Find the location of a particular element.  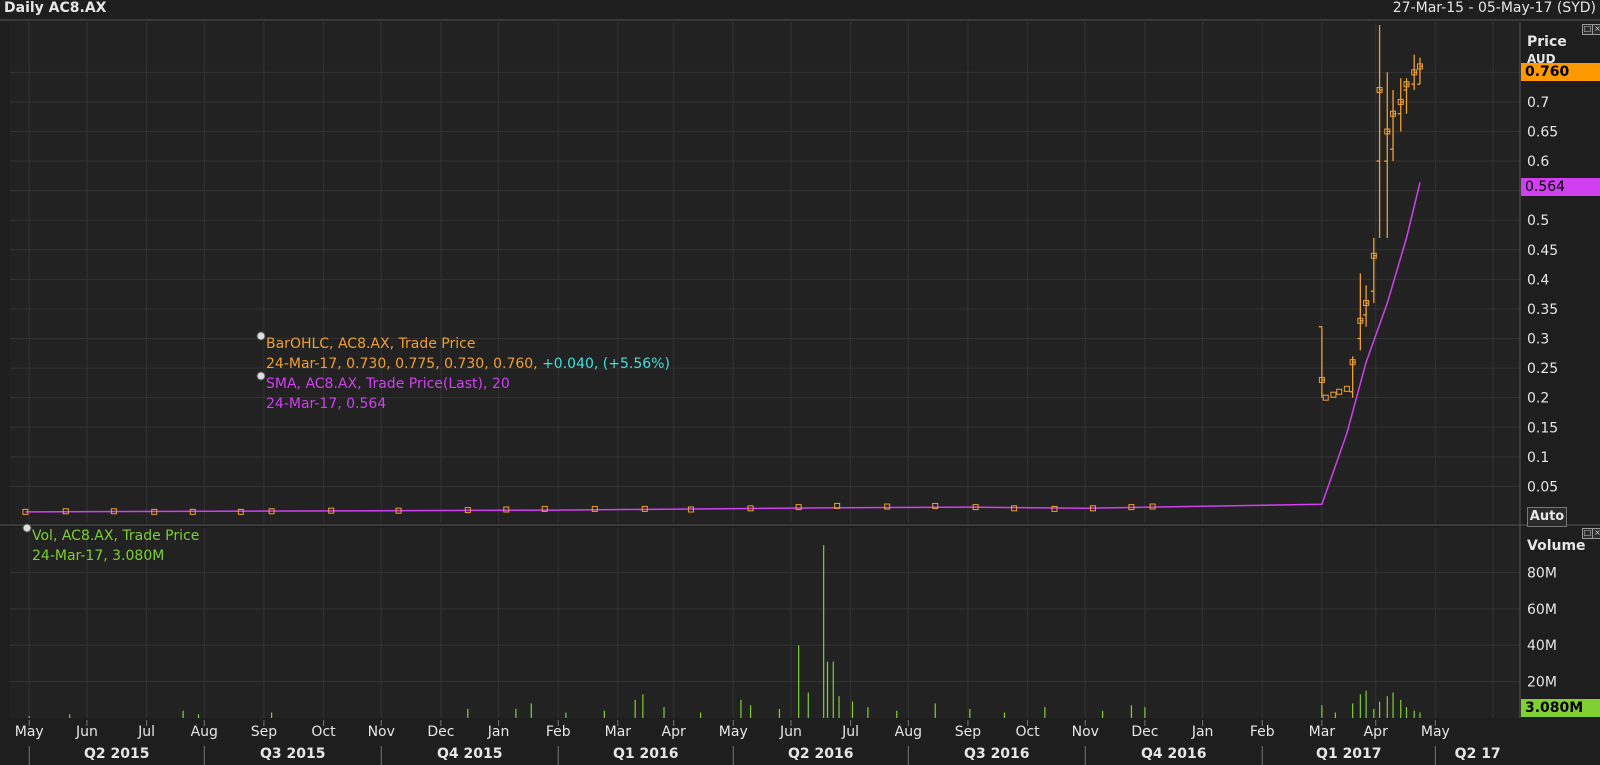

volume-tick-label: 80M is located at coordinates (1542, 573).